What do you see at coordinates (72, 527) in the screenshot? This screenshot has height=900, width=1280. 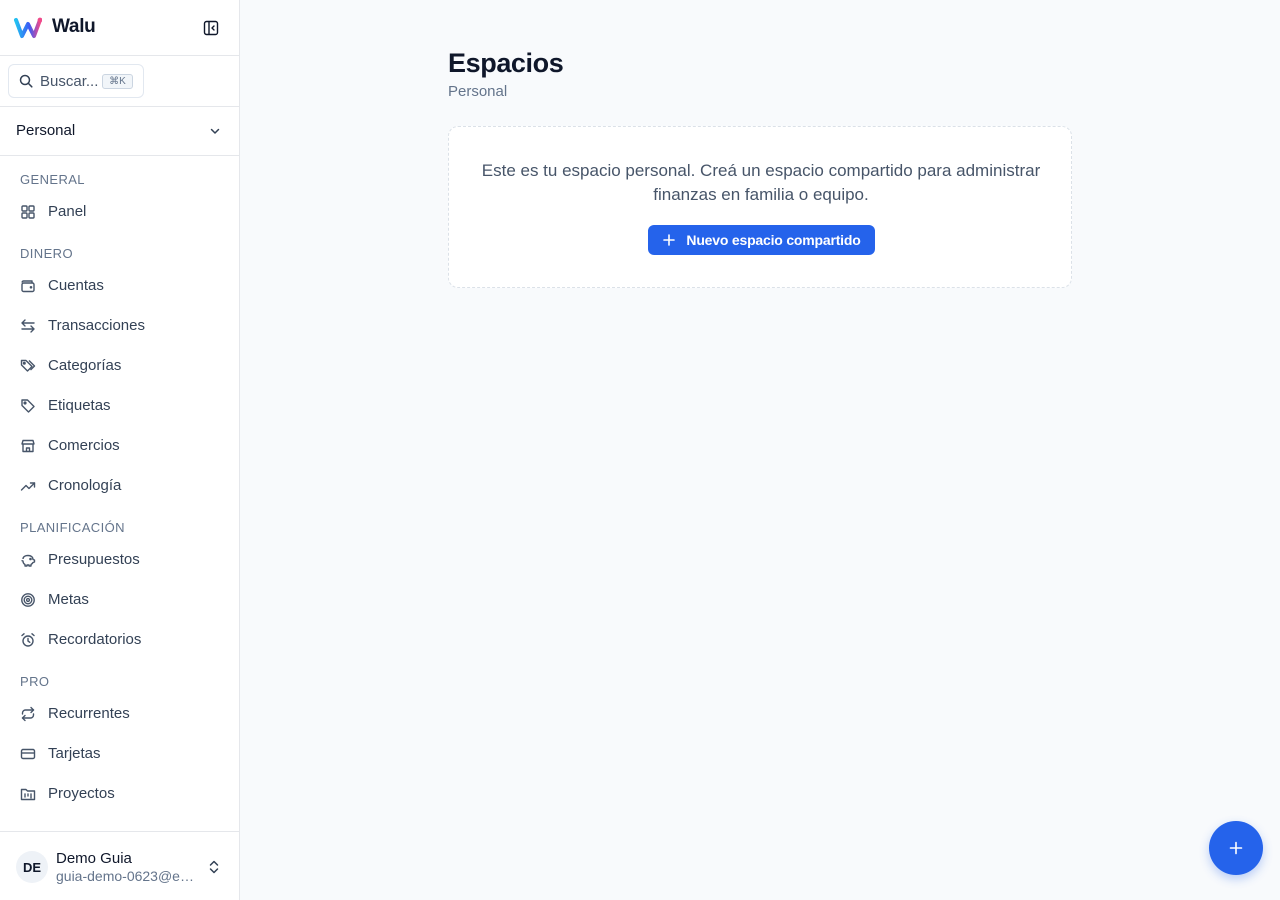 I see `nav-section-planificacion: PLANIFICACIÓN` at bounding box center [72, 527].